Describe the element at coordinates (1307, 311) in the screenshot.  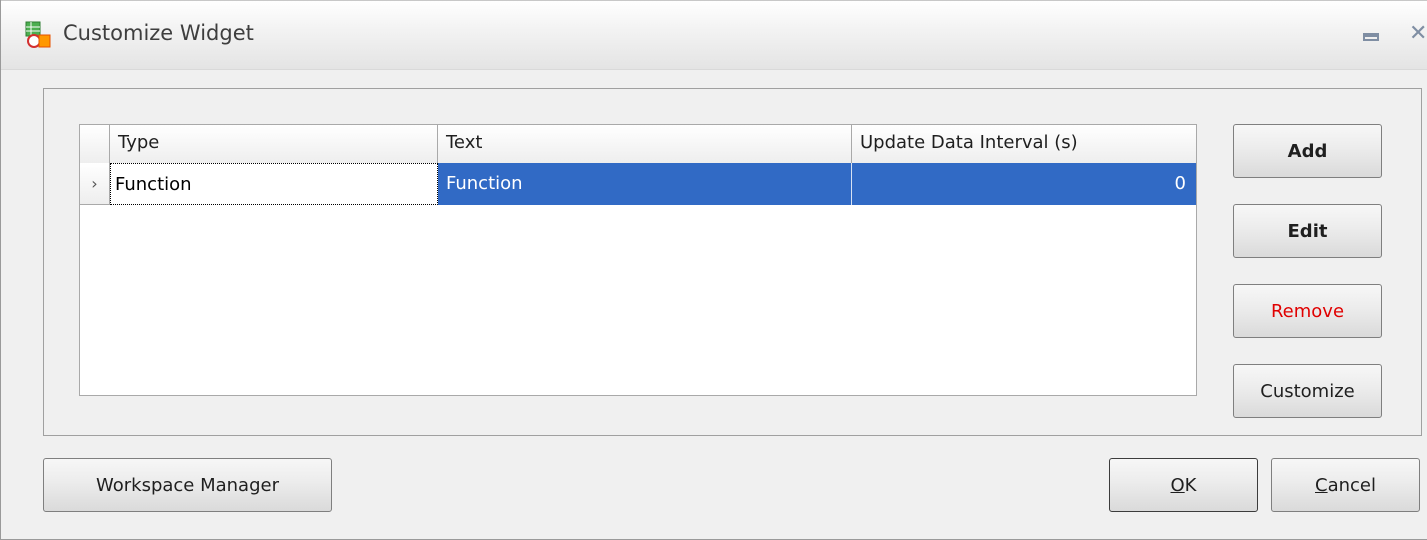
I see `remove-button: Remove` at that location.